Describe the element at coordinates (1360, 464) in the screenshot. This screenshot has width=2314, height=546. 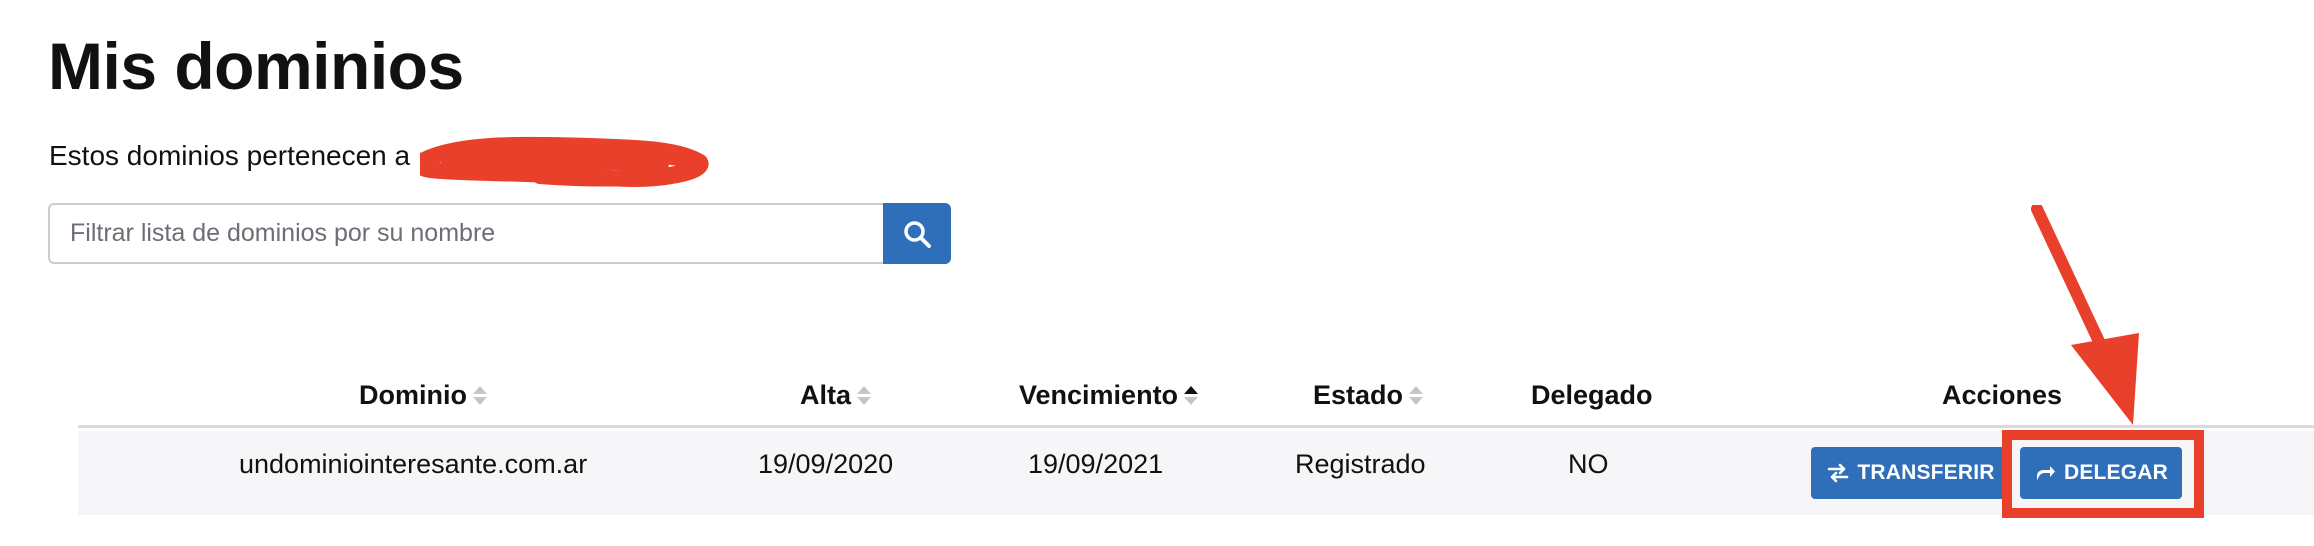
I see `cell-estado: Registrado` at that location.